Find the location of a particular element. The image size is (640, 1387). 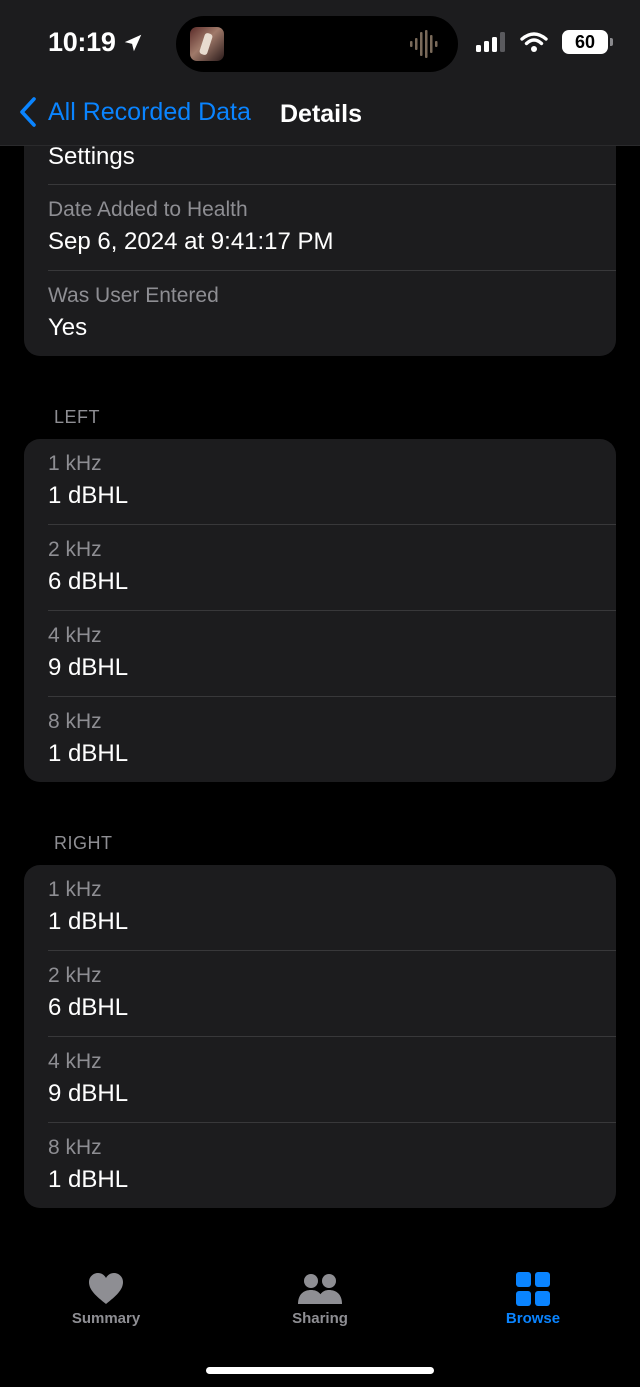

tab-sharing: Sharing is located at coordinates (320, 1299).